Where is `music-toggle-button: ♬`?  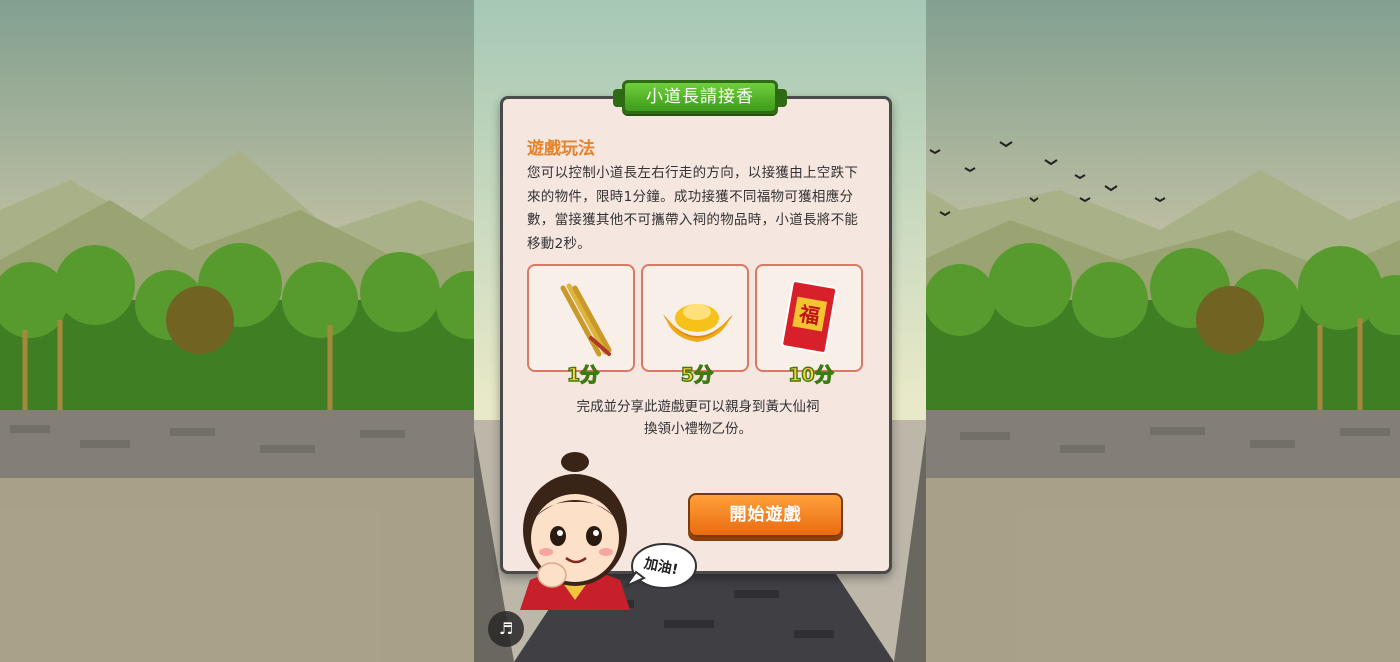
music-toggle-button: ♬ is located at coordinates (506, 629).